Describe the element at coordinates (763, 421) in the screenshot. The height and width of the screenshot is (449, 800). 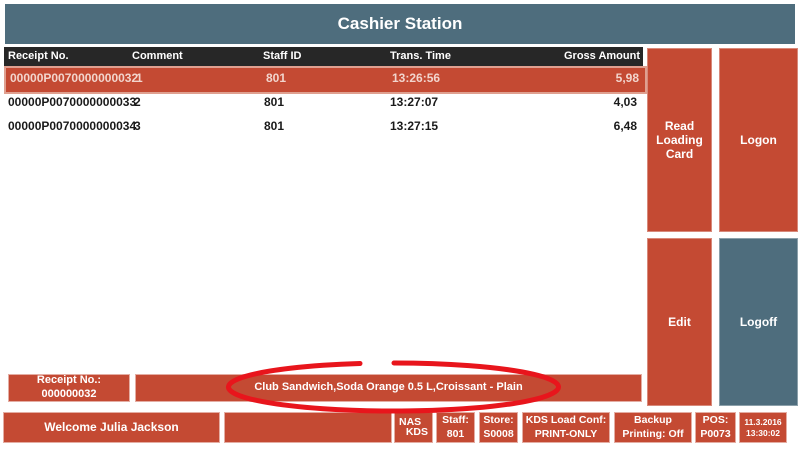
I see `date-value: 11.3.2016` at that location.